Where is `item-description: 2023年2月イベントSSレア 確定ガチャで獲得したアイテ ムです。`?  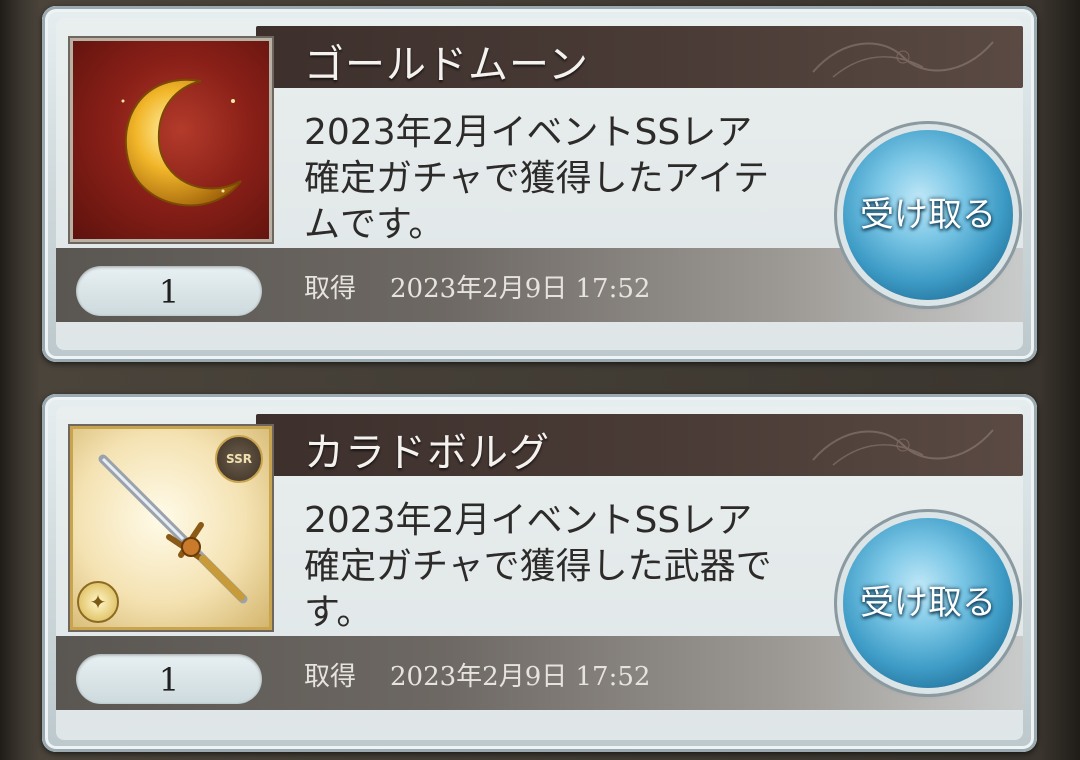
item-description: 2023年2月イベントSSレア 確定ガチャで獲得したアイテ ムです。 is located at coordinates (554, 179).